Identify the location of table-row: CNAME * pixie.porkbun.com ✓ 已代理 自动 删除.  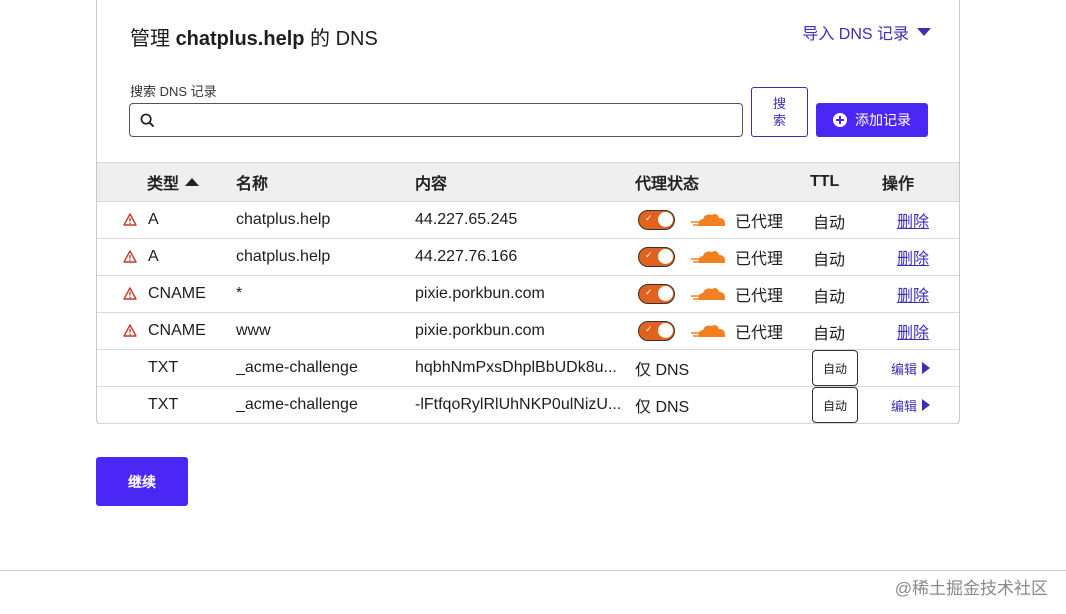
(528, 294).